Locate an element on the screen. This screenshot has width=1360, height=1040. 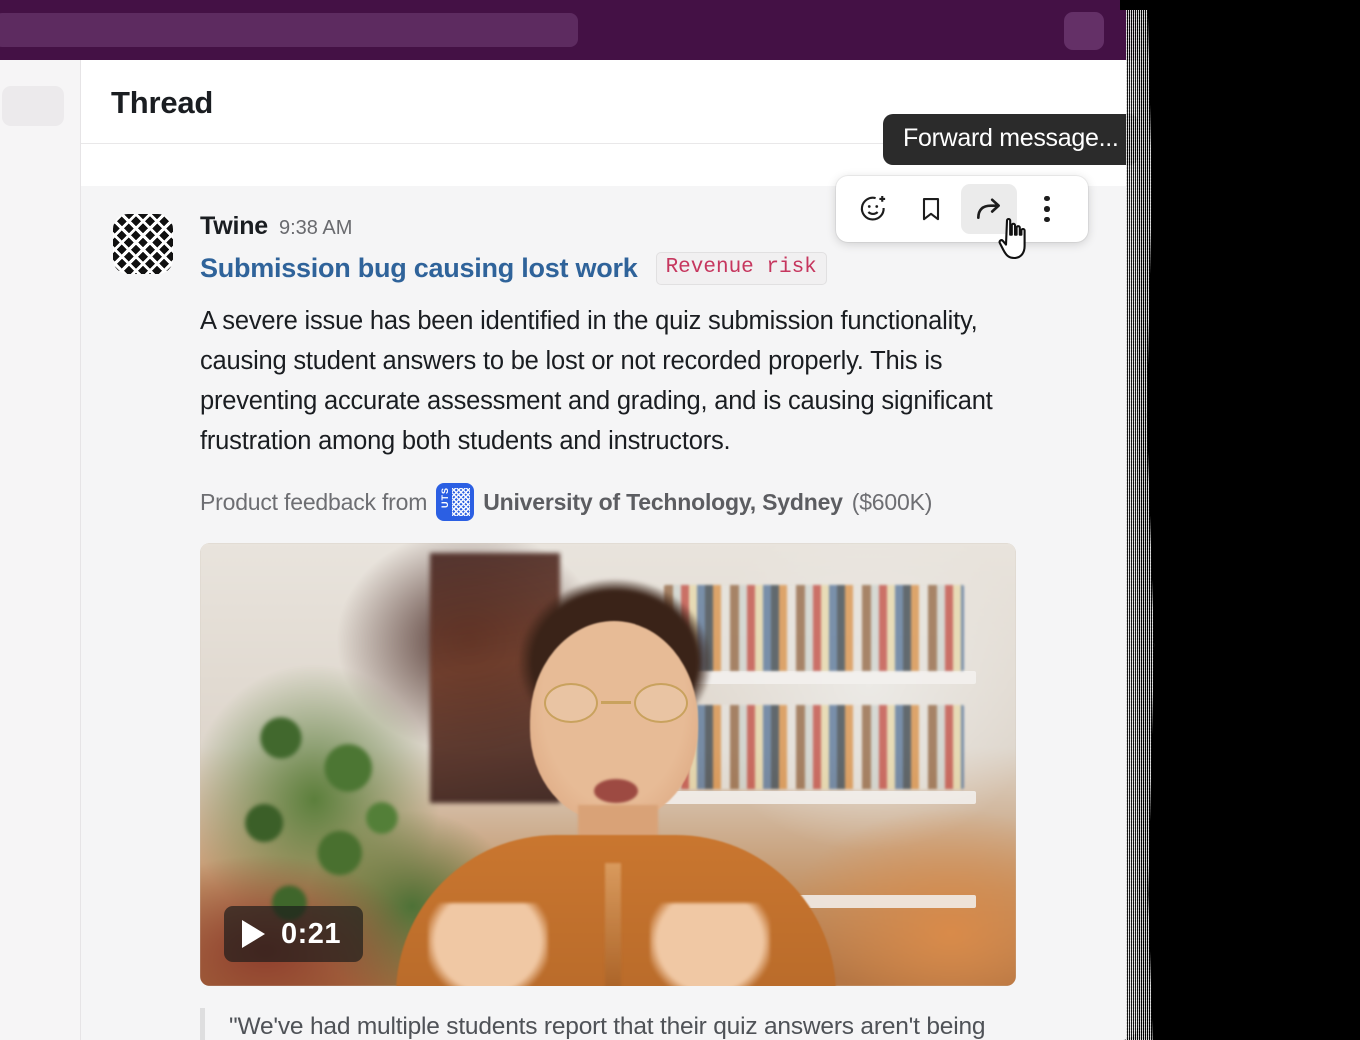
save-message-button is located at coordinates (931, 209).